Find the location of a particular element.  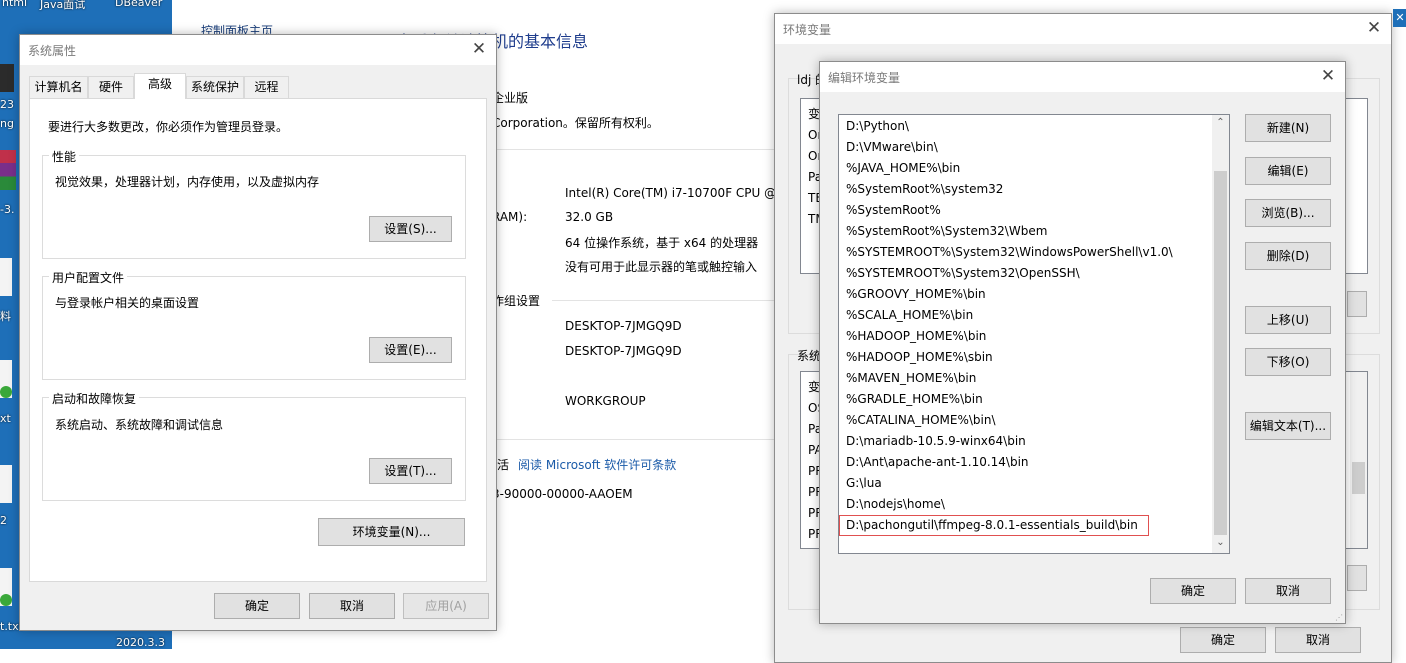

dialog-title: 编辑环境变量 is located at coordinates (864, 78).